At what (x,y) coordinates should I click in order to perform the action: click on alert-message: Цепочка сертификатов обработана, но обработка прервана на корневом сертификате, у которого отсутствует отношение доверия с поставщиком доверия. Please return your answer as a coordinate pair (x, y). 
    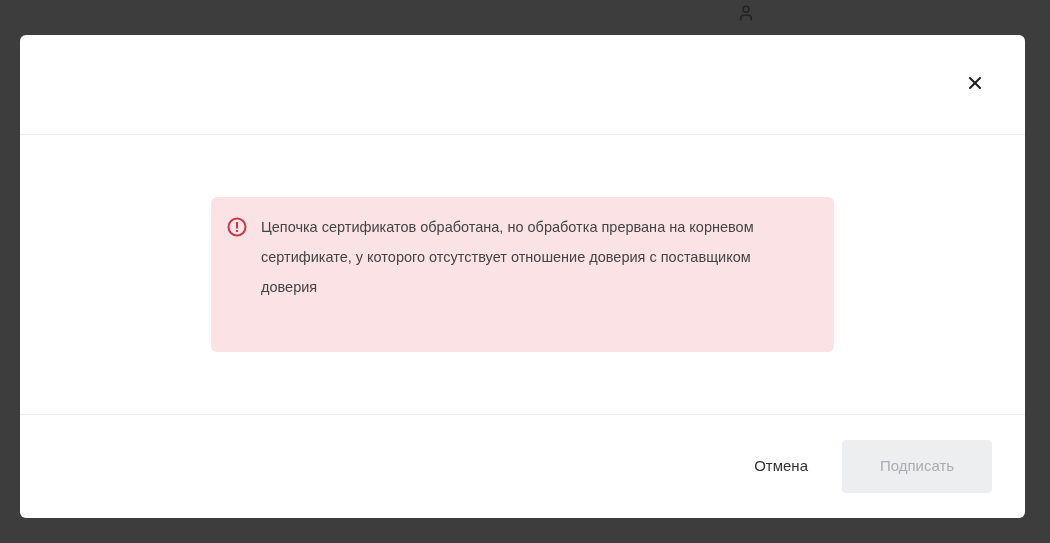
    Looking at the image, I should click on (508, 257).